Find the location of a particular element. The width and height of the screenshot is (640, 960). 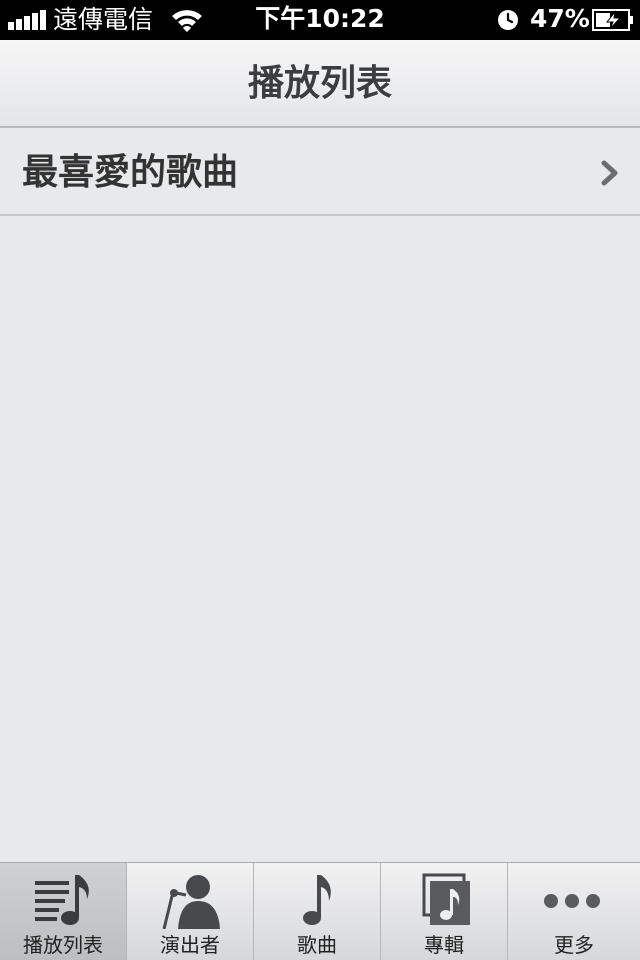

artist-icon is located at coordinates (191, 902).